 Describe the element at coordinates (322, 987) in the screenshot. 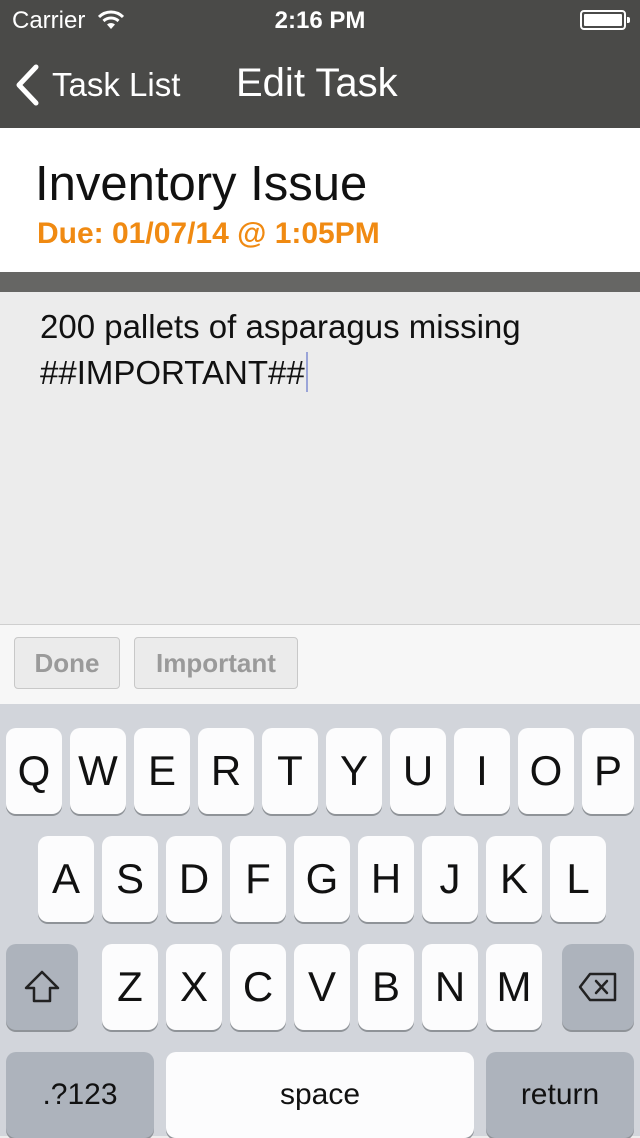

I see `key-v: V` at that location.